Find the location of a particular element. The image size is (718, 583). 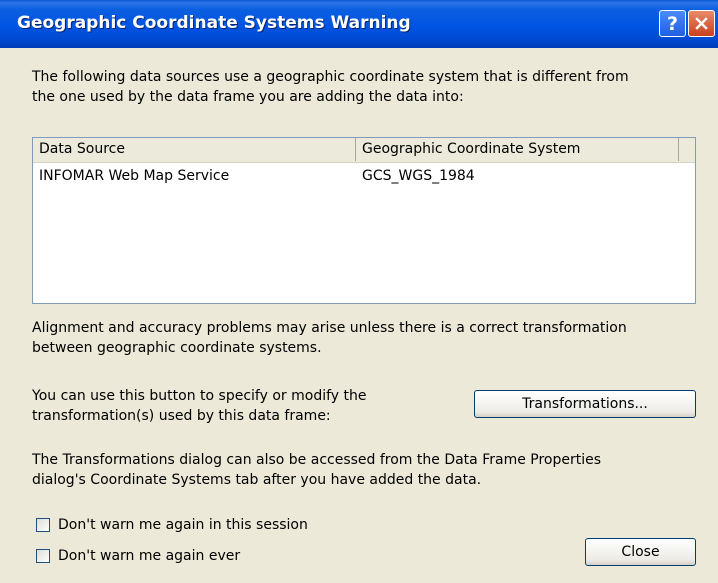

close-window-button is located at coordinates (701, 23).